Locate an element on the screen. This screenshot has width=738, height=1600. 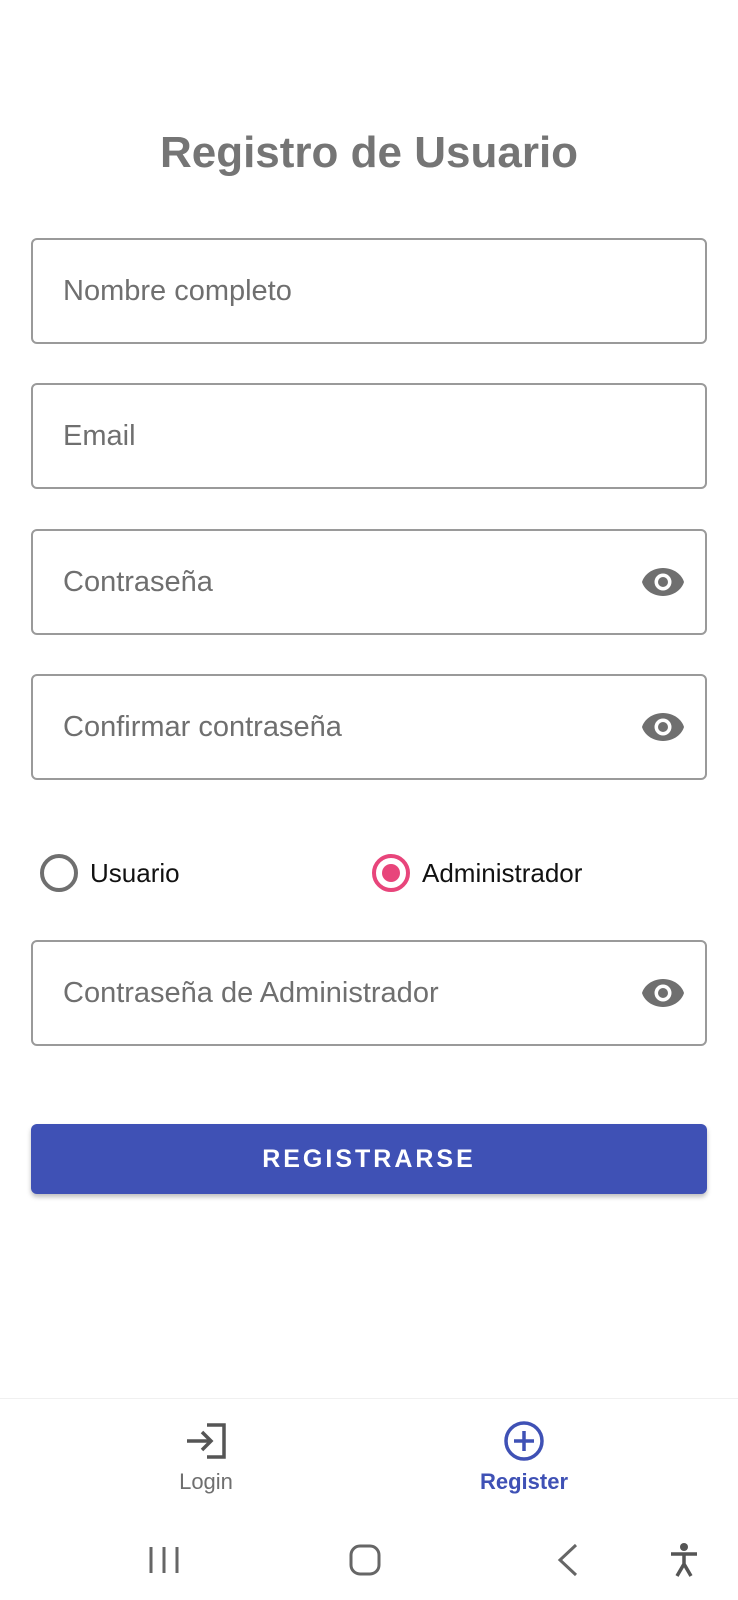
nav-item-login: Login is located at coordinates (206, 1460).